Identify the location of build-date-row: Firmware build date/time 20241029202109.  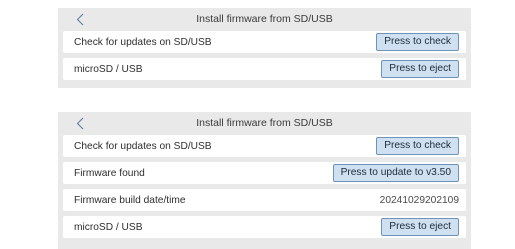
(264, 200).